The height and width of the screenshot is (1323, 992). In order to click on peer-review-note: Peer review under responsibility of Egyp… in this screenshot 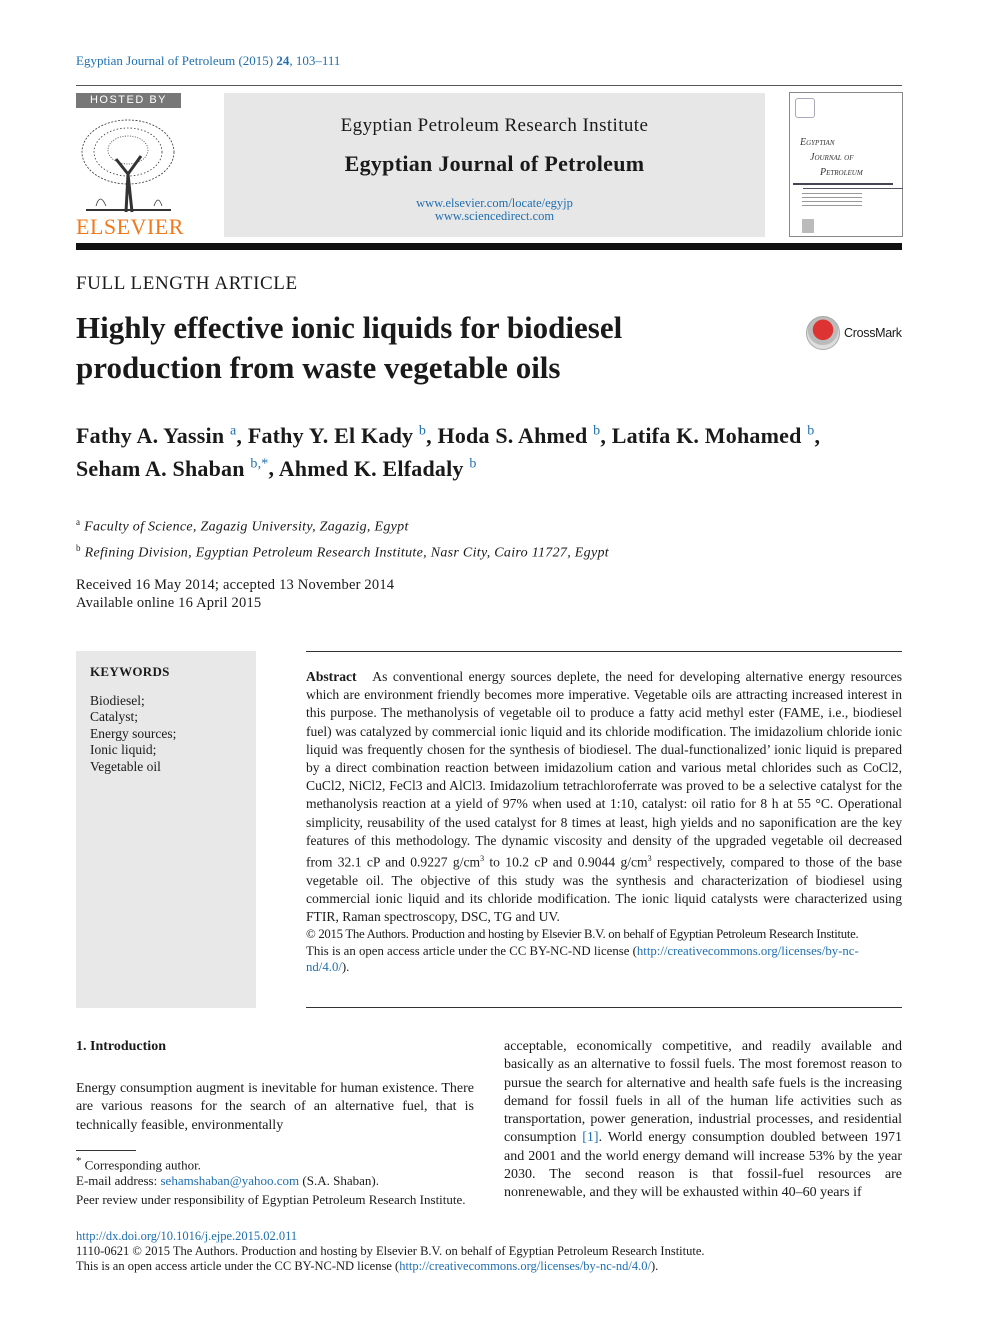, I will do `click(271, 1200)`.